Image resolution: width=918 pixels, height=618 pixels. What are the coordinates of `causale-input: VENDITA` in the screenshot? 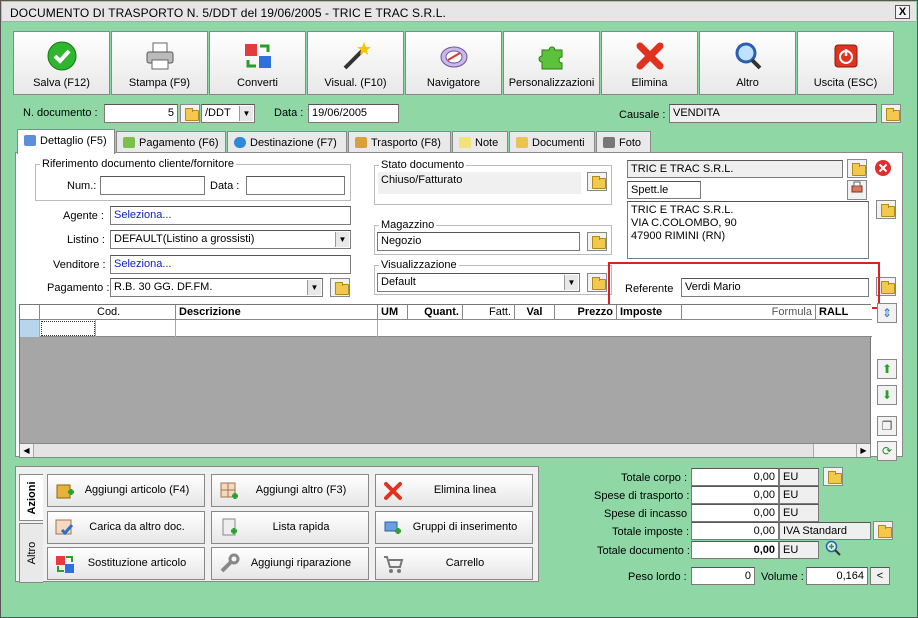 It's located at (773, 113).